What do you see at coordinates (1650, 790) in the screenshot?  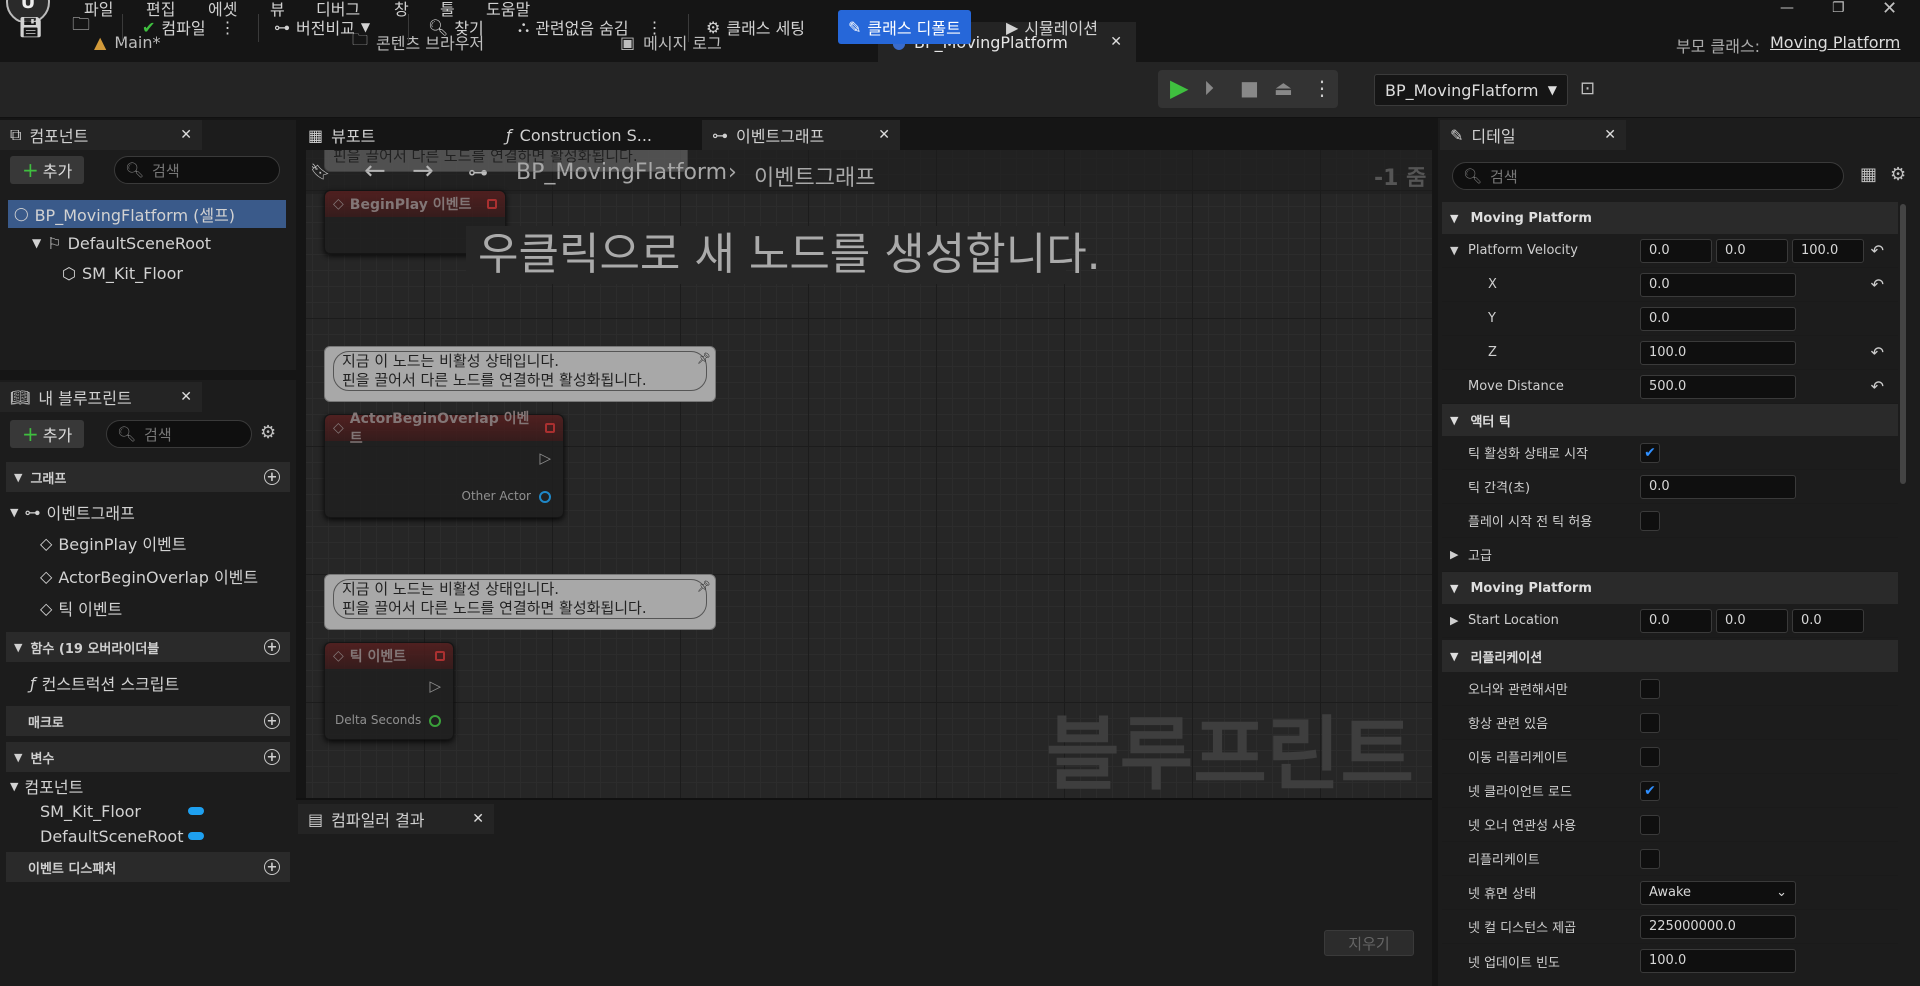 I see `net-load-on-client-checkbox: ✔` at bounding box center [1650, 790].